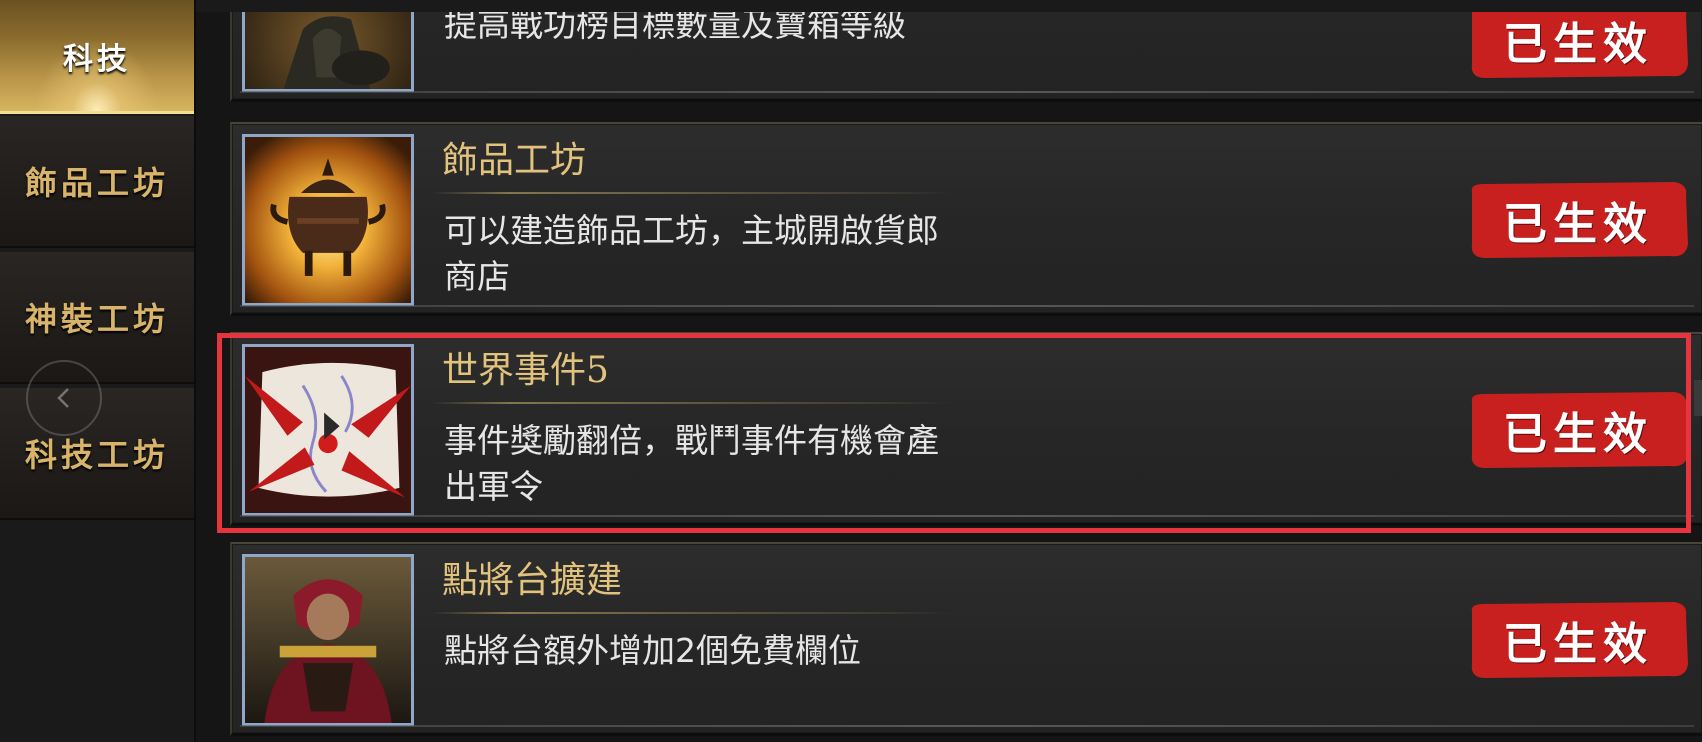 This screenshot has width=1702, height=742. I want to click on horseman-portrait-icon, so click(328, 44).